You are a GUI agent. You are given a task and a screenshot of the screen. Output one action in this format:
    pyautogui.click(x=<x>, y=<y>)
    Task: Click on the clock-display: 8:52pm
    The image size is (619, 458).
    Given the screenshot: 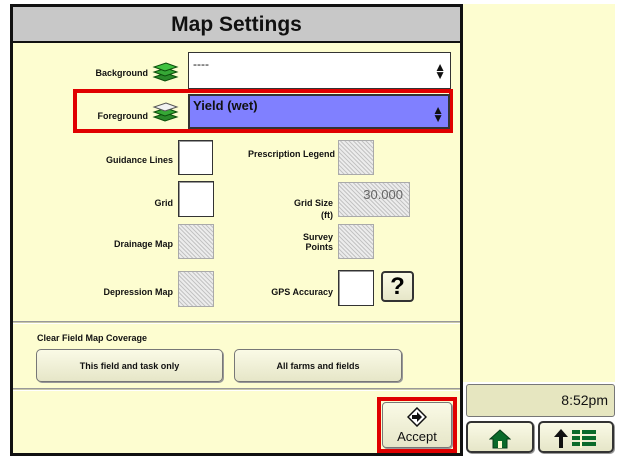 What is the action you would take?
    pyautogui.click(x=540, y=400)
    